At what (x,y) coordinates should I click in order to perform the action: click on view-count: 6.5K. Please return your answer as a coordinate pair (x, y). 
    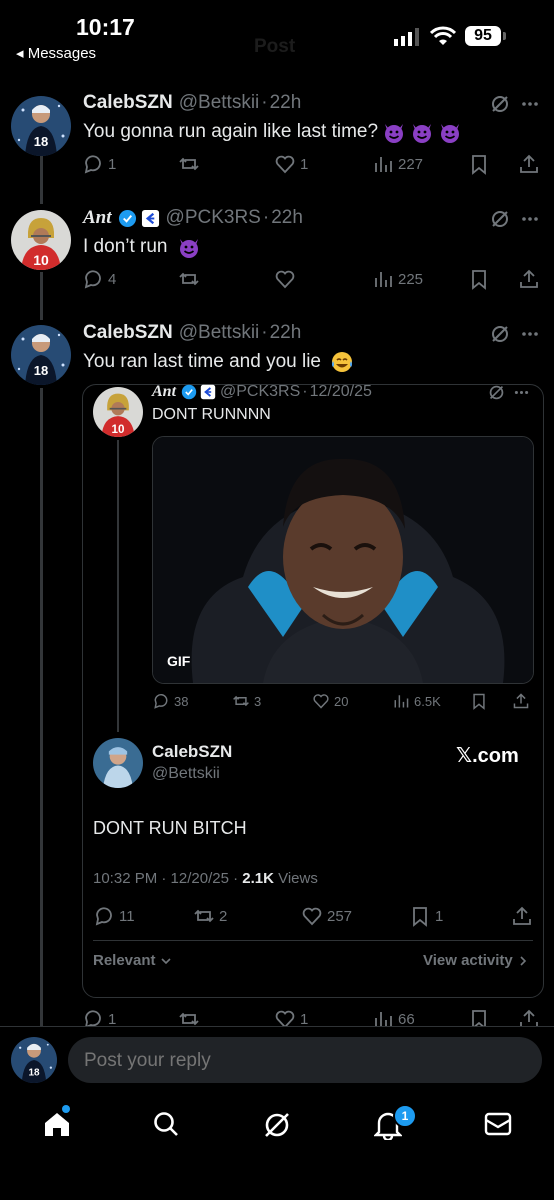
    Looking at the image, I should click on (427, 701).